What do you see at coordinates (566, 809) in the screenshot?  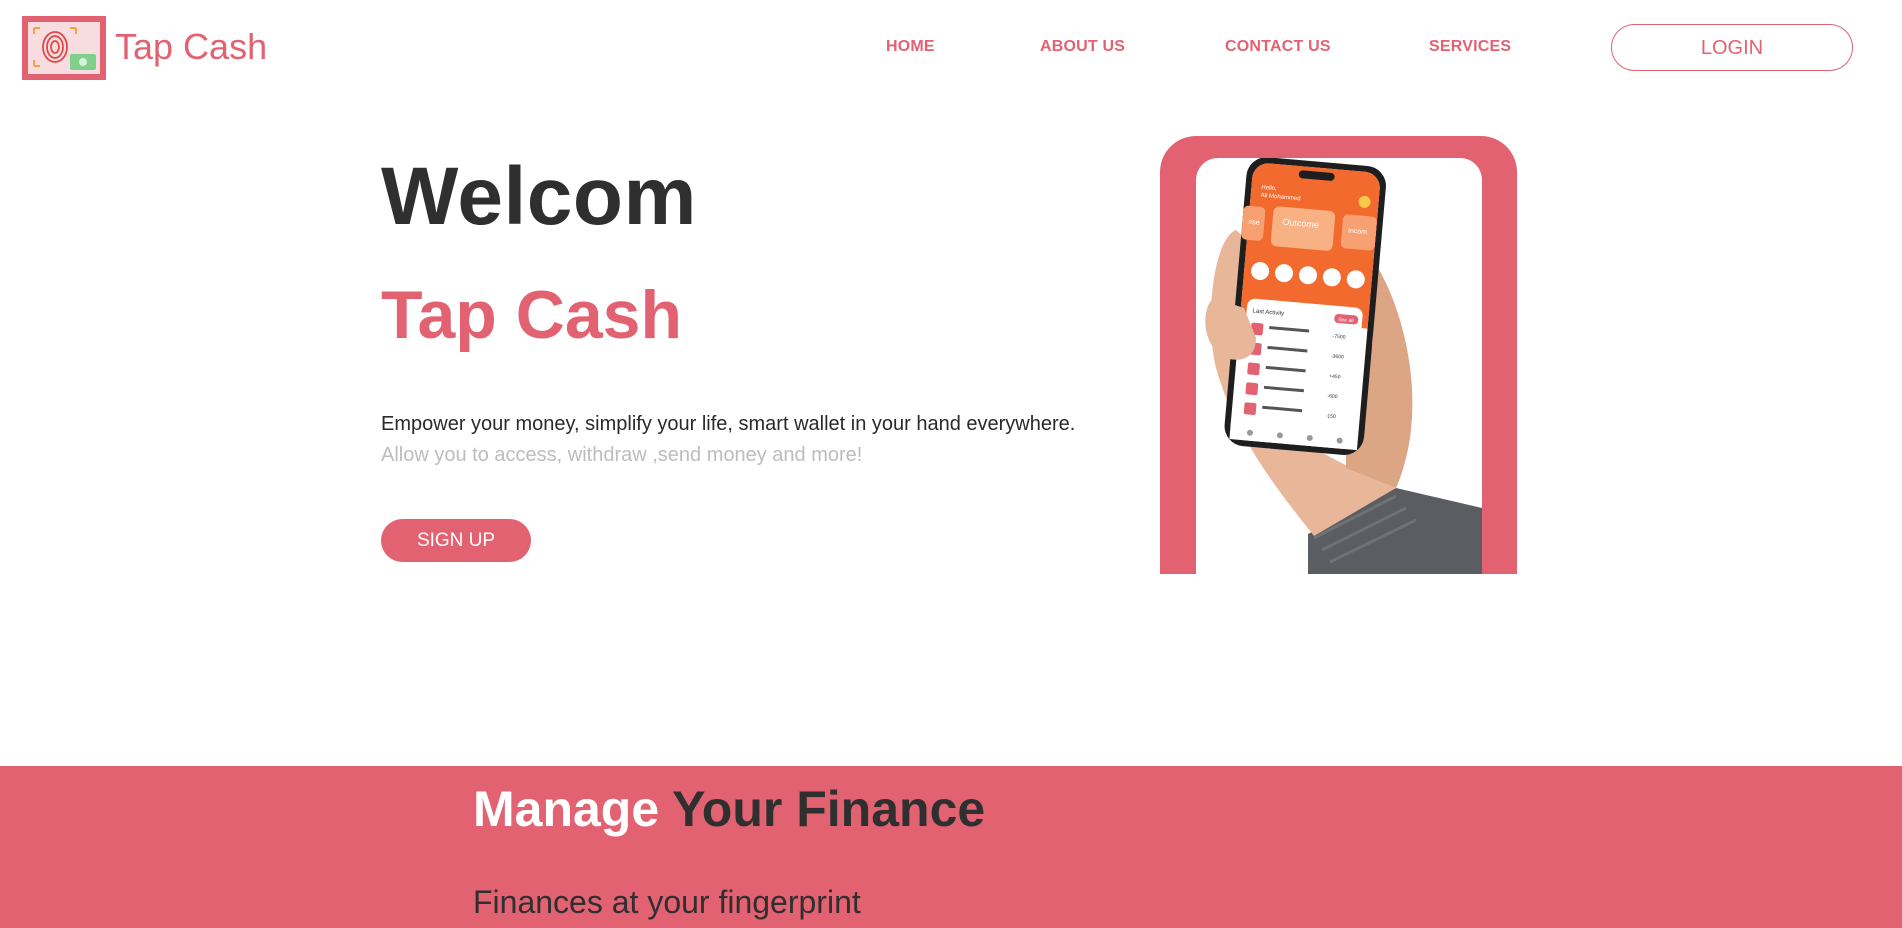 I see `section-title-word1: Manage` at bounding box center [566, 809].